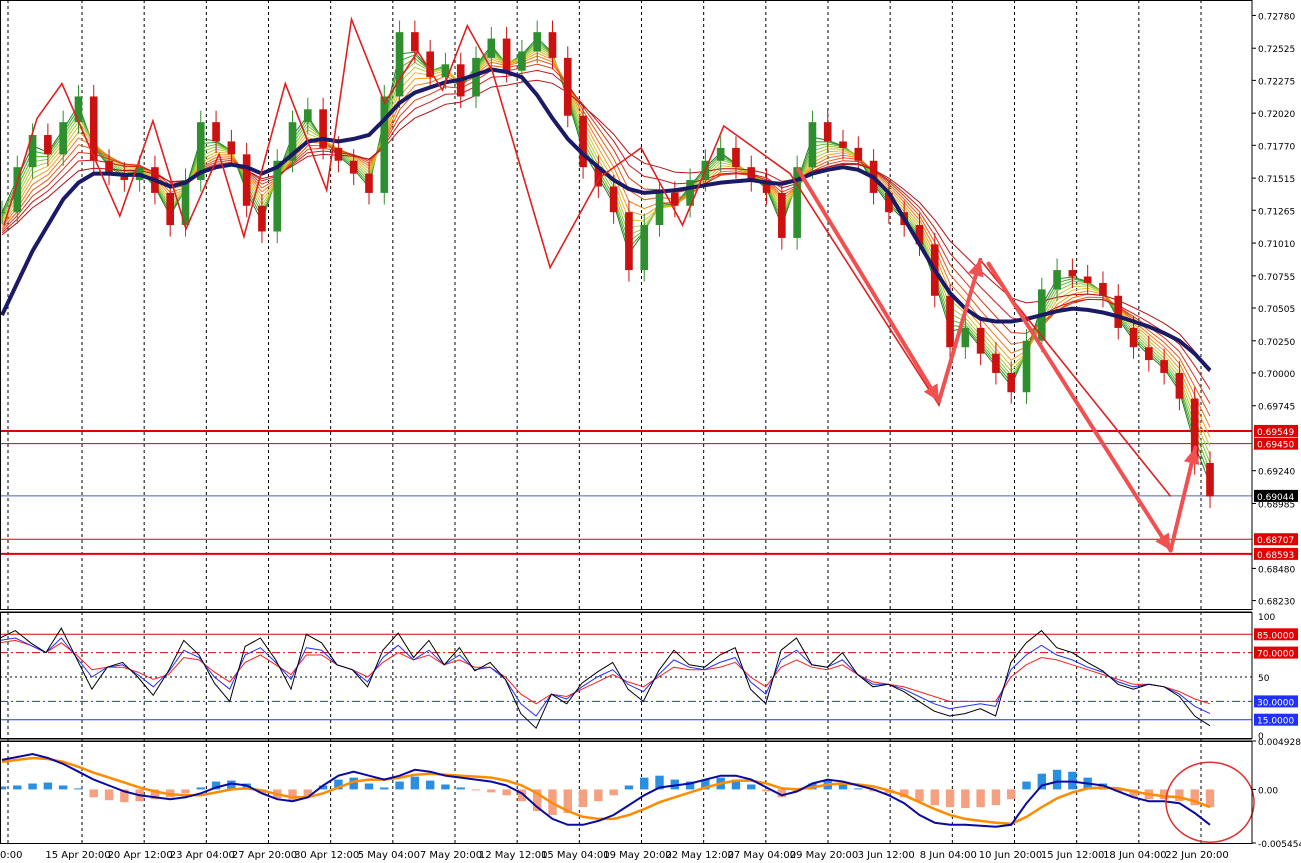 The width and height of the screenshot is (1301, 863). Describe the element at coordinates (886, 855) in the screenshot. I see `time-axis-tick-label: 3 Jun 12:00` at that location.